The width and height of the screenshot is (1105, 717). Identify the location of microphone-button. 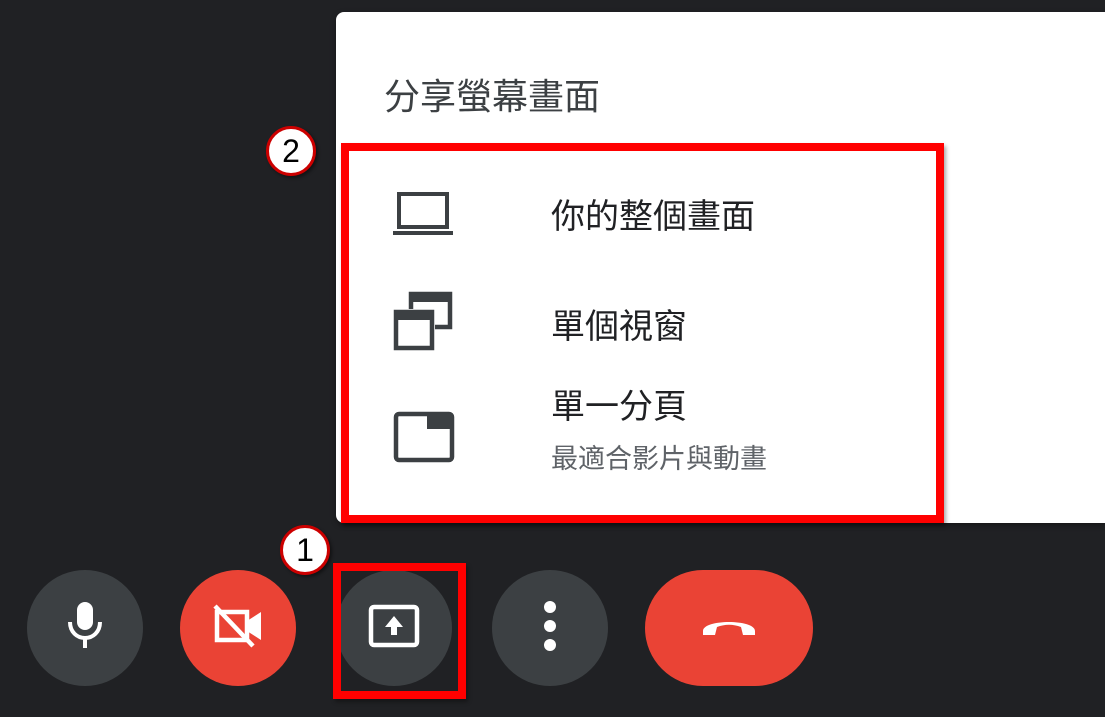
(85, 628).